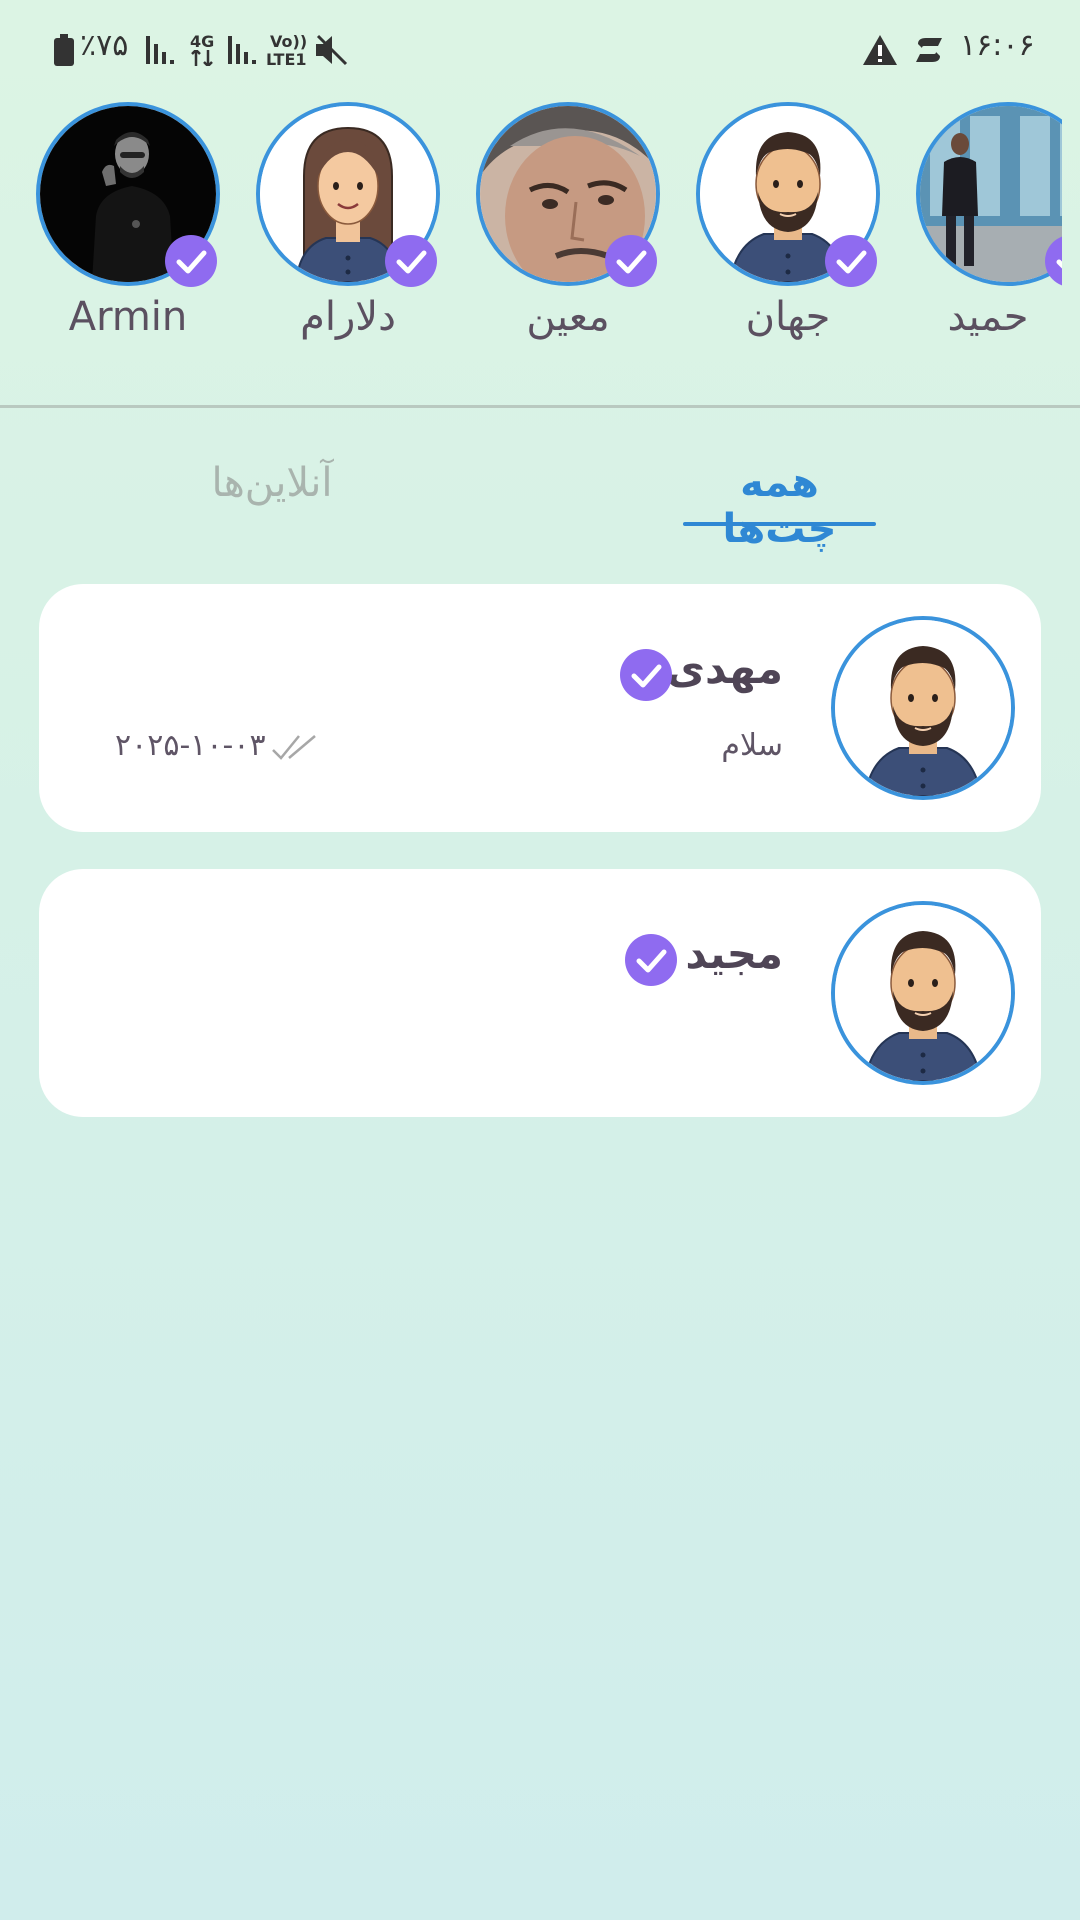 The image size is (1080, 1920). Describe the element at coordinates (540, 406) in the screenshot. I see `stories-divider` at that location.